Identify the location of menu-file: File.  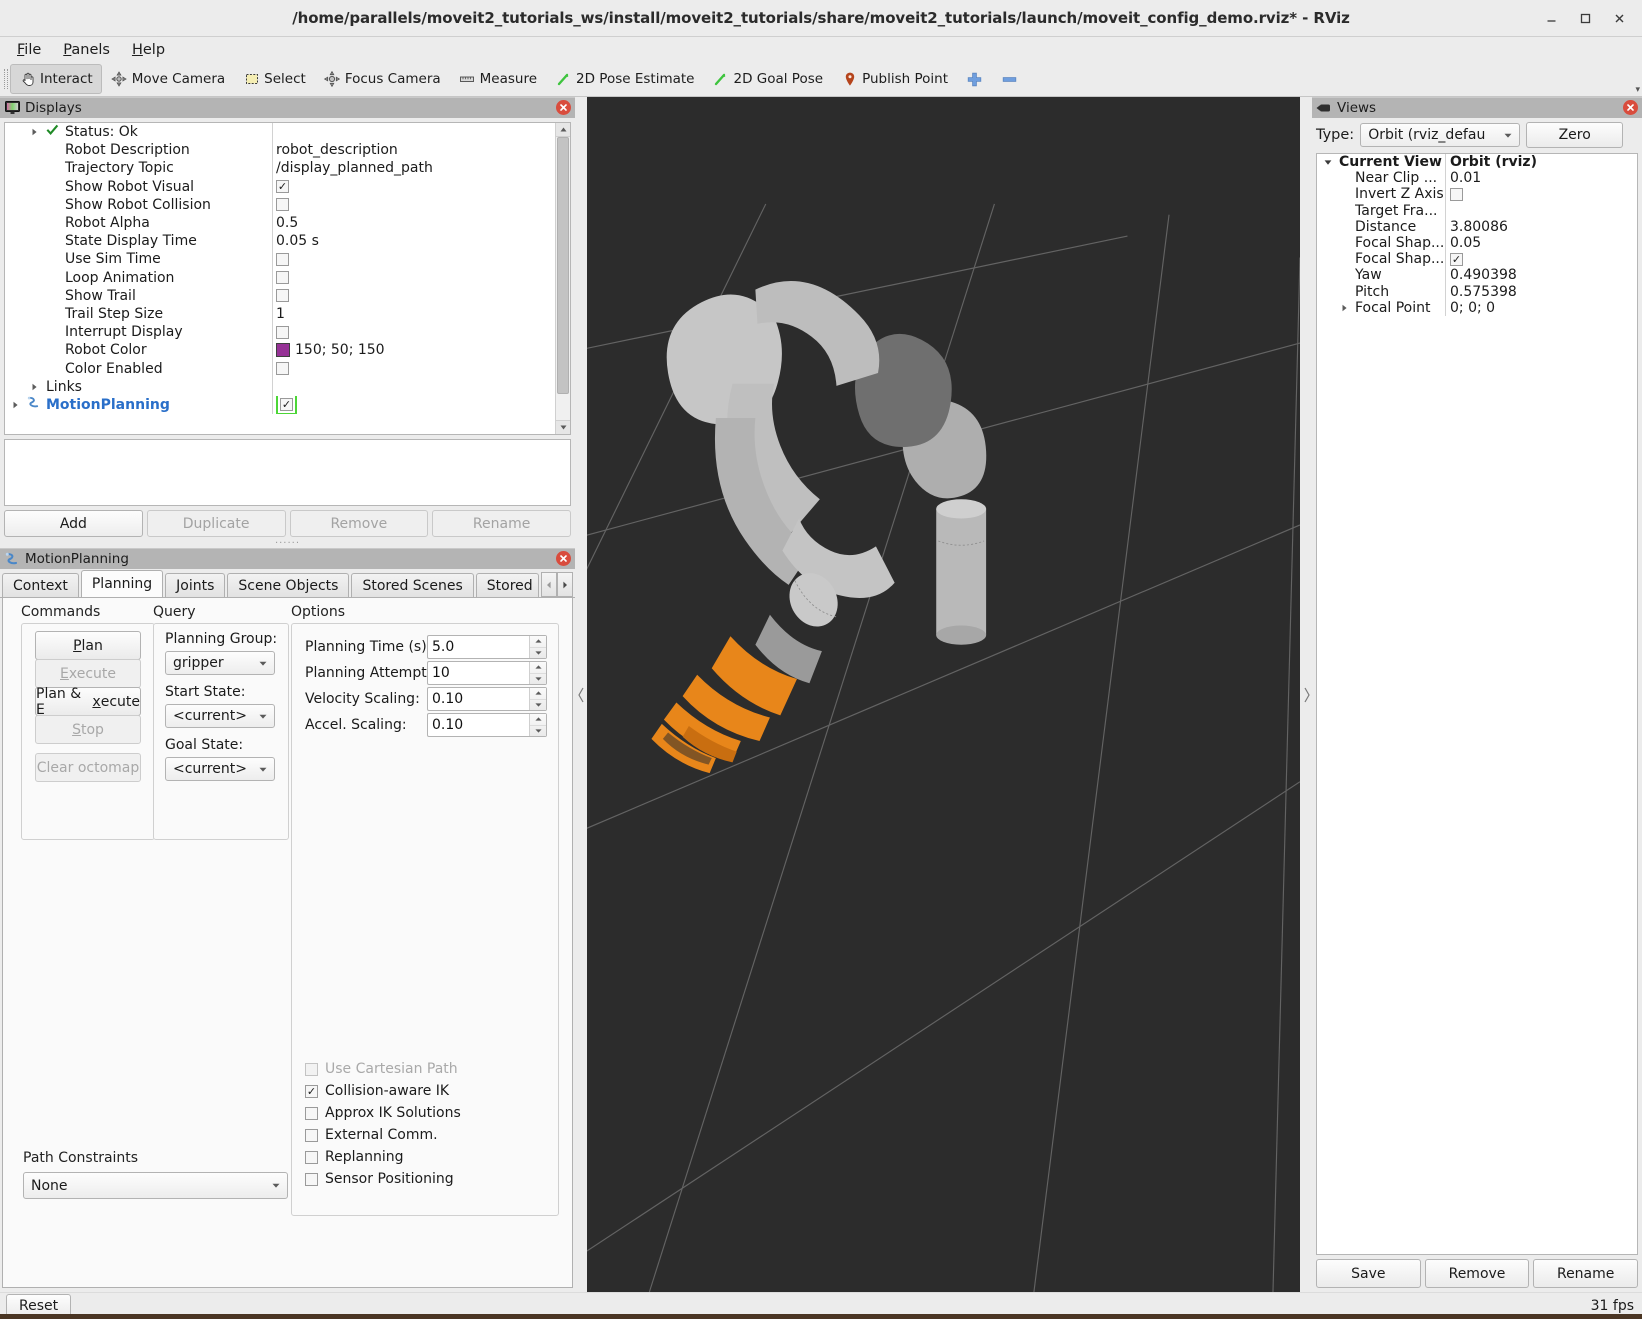
(29, 50).